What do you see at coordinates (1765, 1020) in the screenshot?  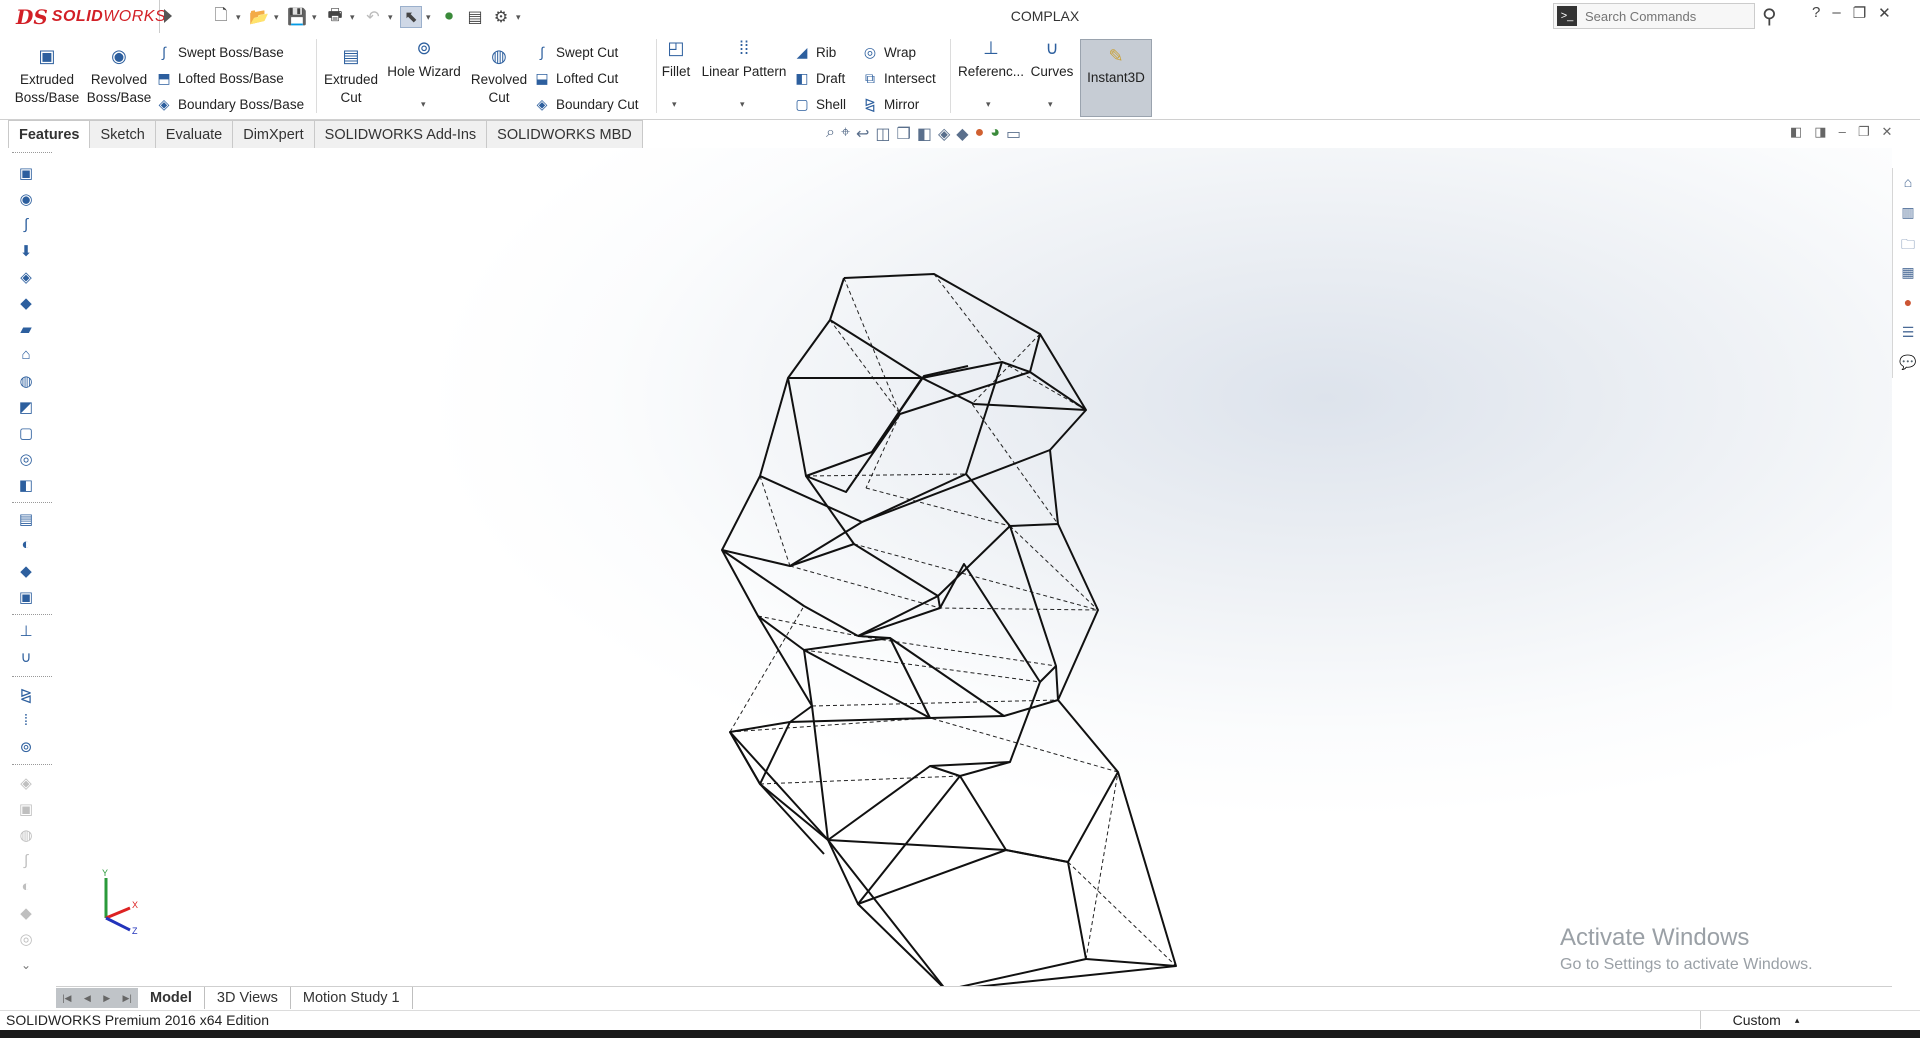 I see `unit-system-selector: Custom ▴` at bounding box center [1765, 1020].